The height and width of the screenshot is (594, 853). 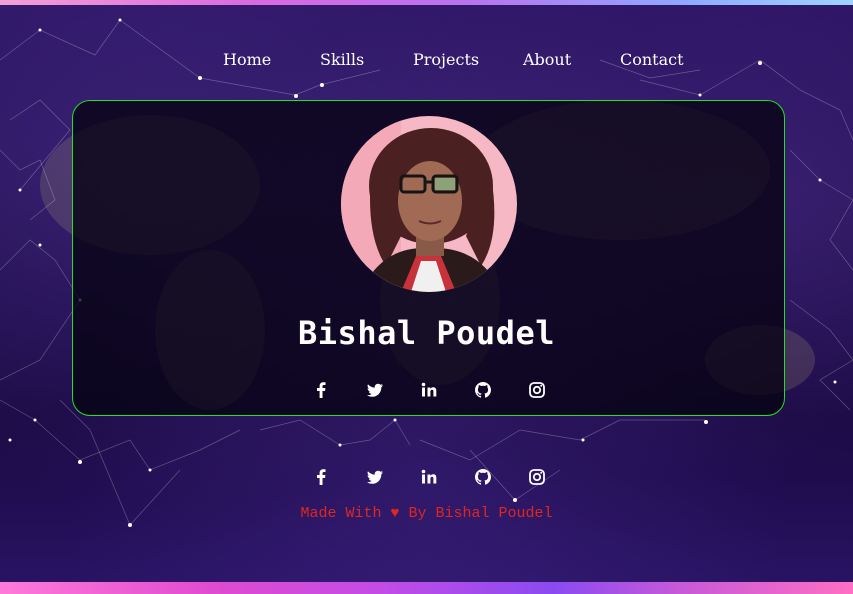 I want to click on nav-home-link: Home, so click(x=247, y=59).